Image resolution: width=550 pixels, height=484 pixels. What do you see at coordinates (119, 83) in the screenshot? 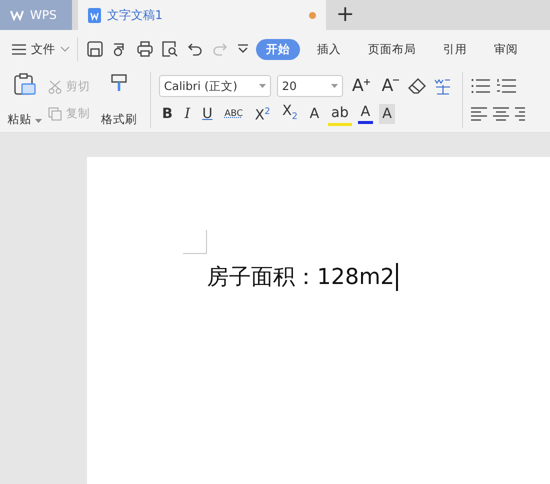
I see `format-painter-icon` at bounding box center [119, 83].